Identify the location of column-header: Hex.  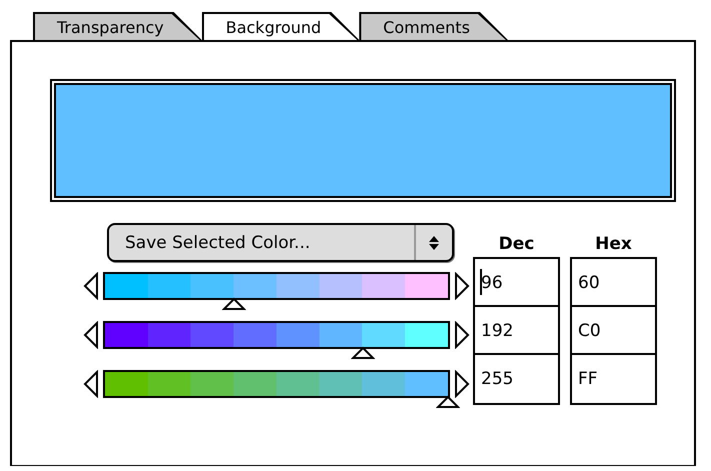
(613, 244).